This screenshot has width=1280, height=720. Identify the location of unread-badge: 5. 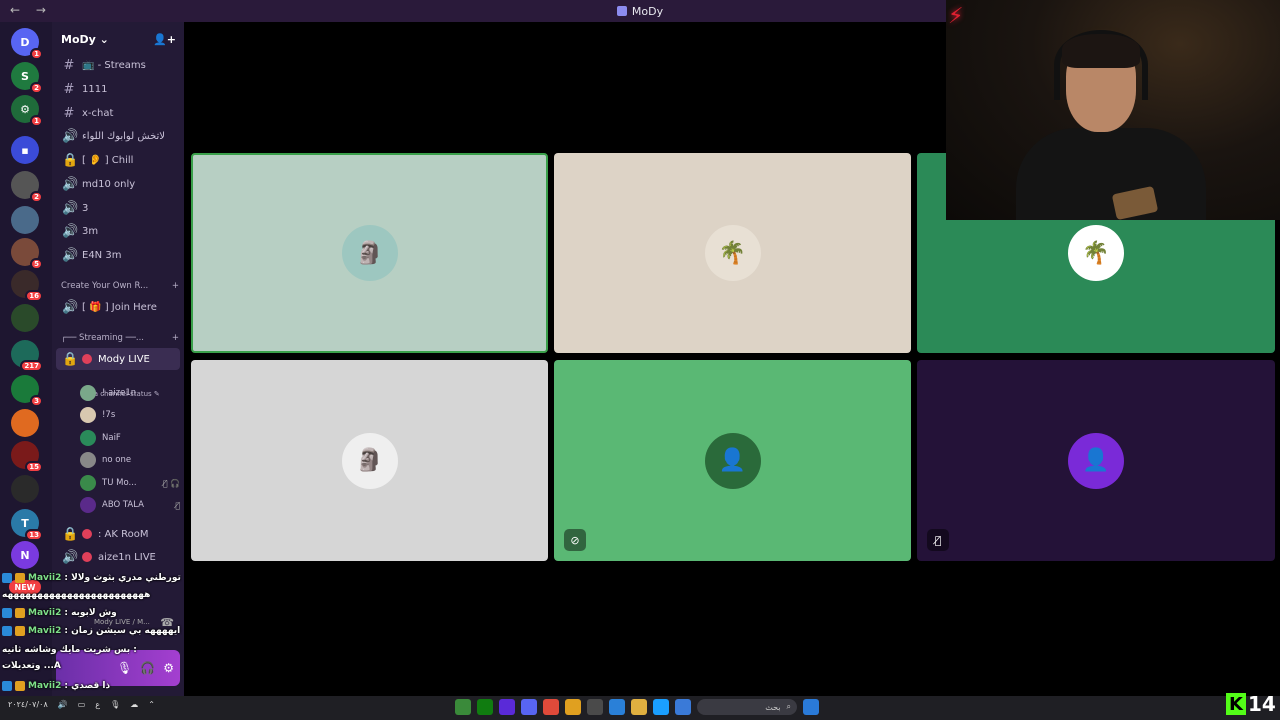
(36, 264).